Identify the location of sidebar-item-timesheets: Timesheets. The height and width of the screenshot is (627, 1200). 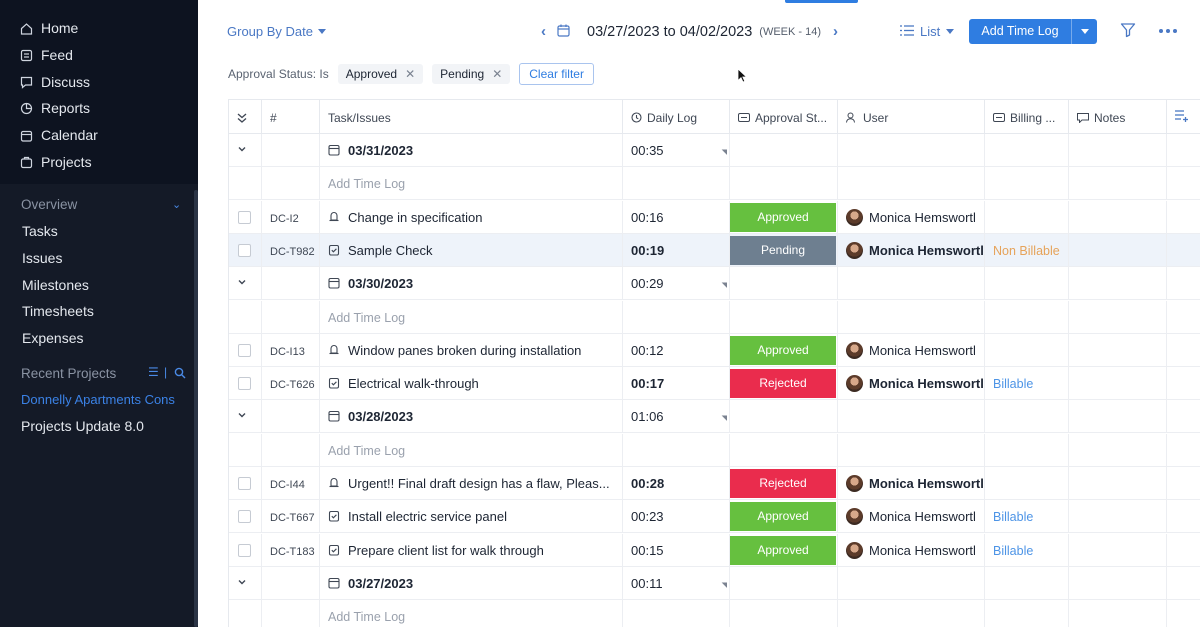
(58, 311).